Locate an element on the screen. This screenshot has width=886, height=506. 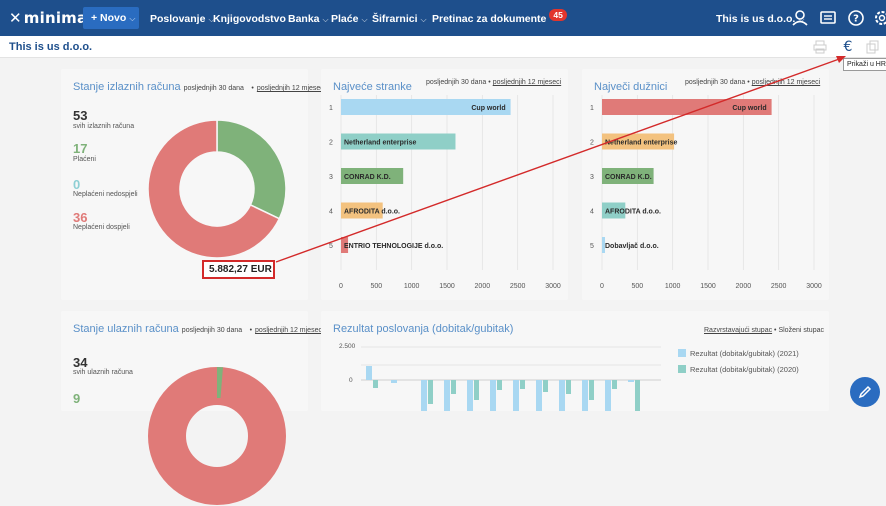
inbox-count-badge: 45 is located at coordinates (558, 15).